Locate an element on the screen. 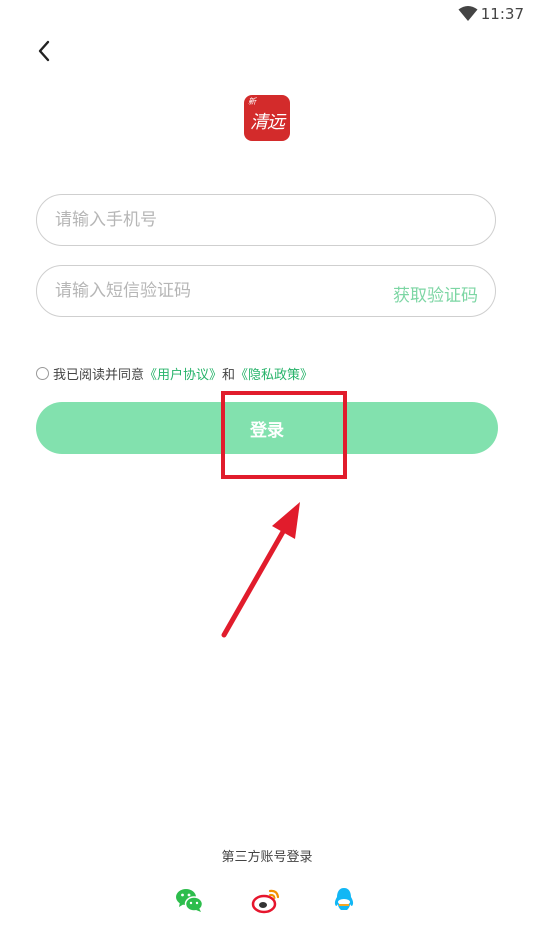 Image resolution: width=534 pixels, height=949 pixels. sms-code-input is located at coordinates (215, 291).